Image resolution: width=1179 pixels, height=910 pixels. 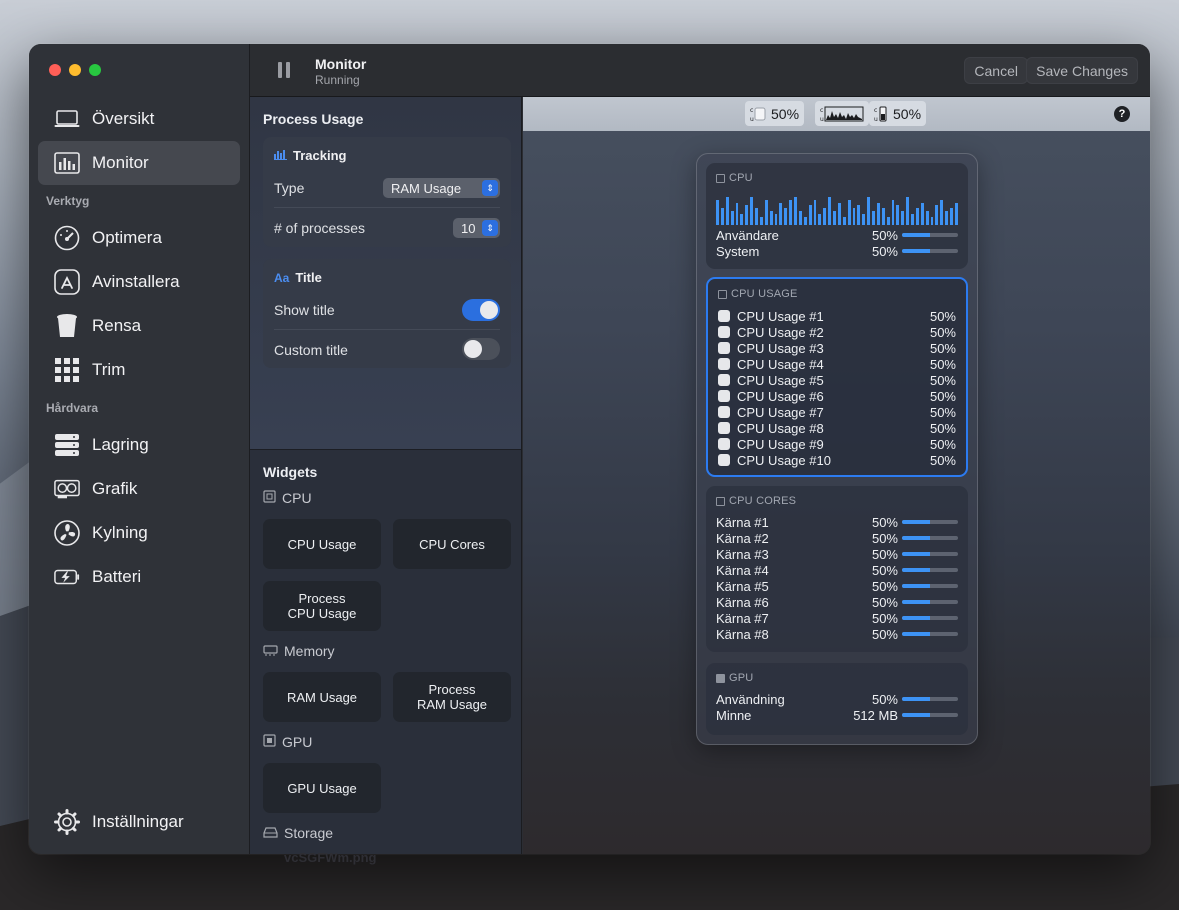 I want to click on help-button: ?, so click(x=1122, y=114).